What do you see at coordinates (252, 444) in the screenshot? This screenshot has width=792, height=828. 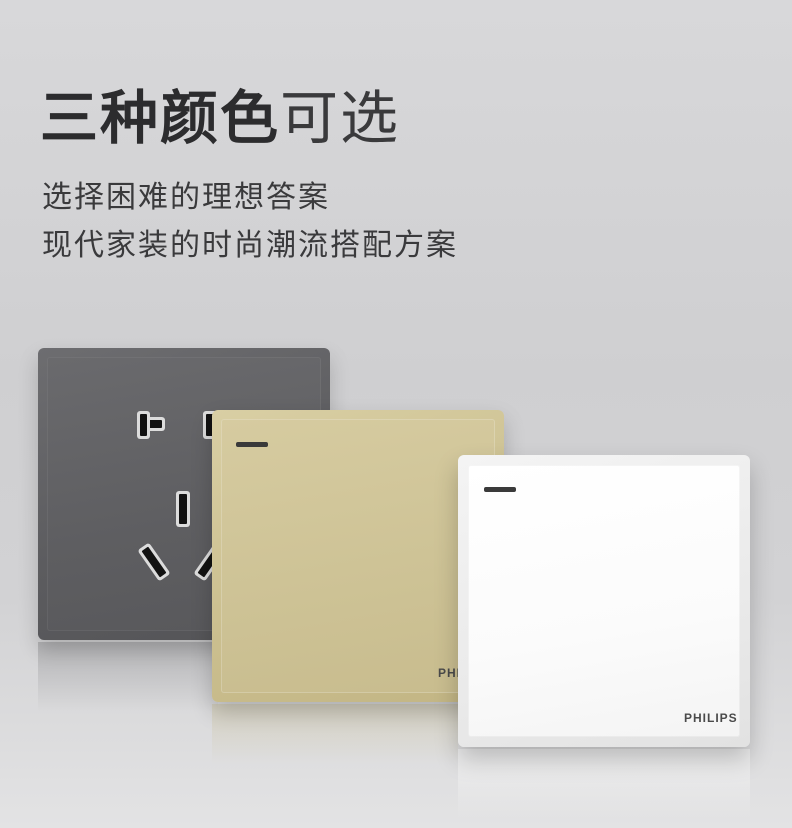 I see `gold-switch-indicator` at bounding box center [252, 444].